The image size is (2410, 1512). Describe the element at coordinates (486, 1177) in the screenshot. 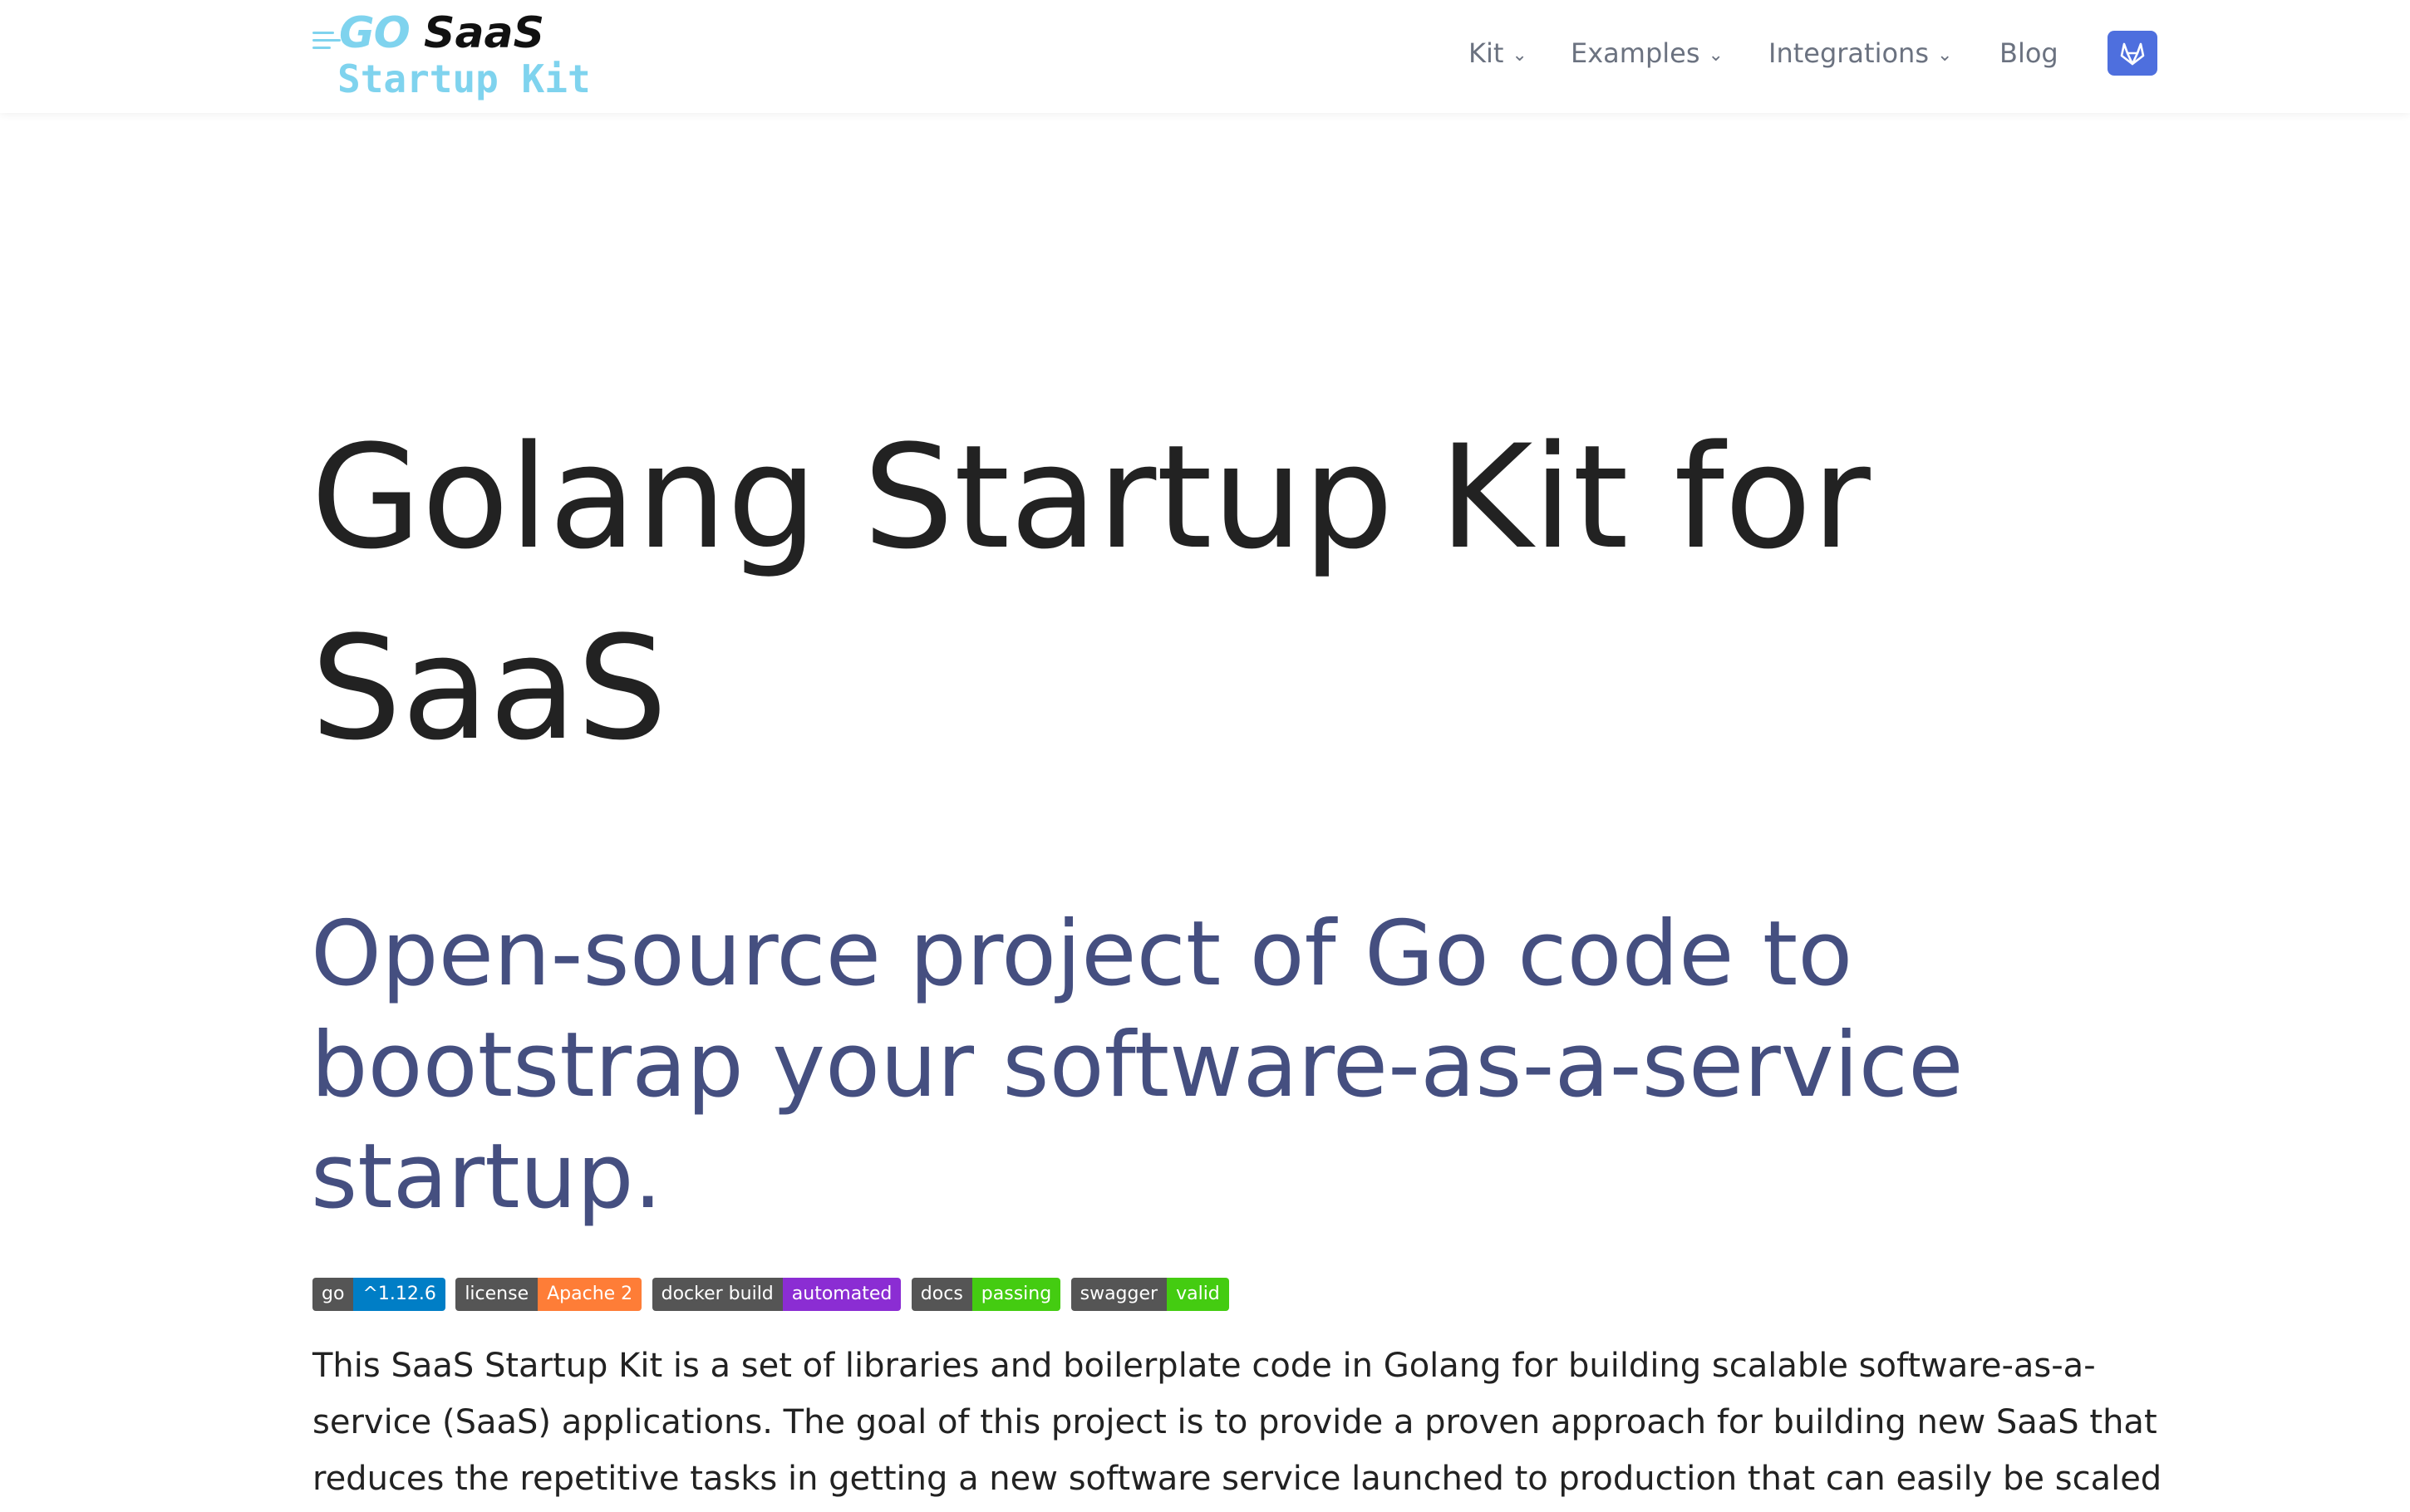

I see `page-subtitle-line: startup.` at that location.